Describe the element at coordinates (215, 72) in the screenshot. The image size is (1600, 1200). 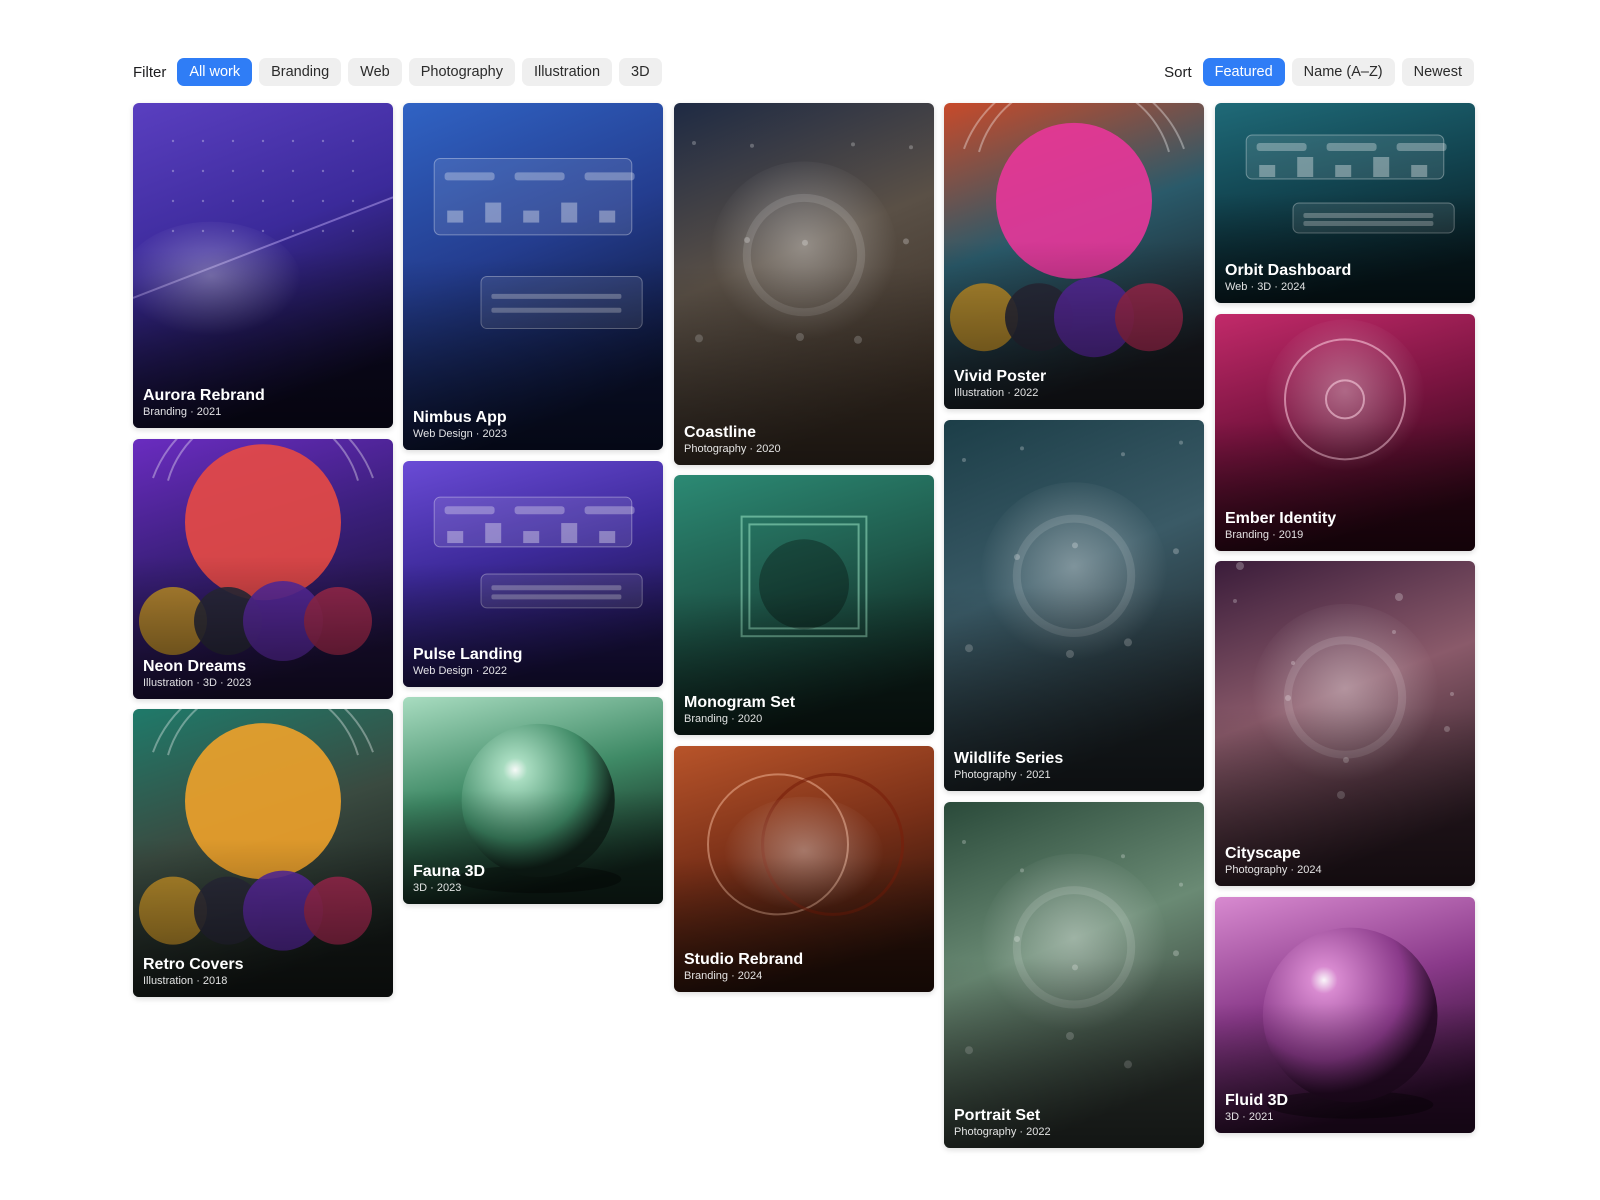
I see `filter-chip-all-work: All work` at that location.